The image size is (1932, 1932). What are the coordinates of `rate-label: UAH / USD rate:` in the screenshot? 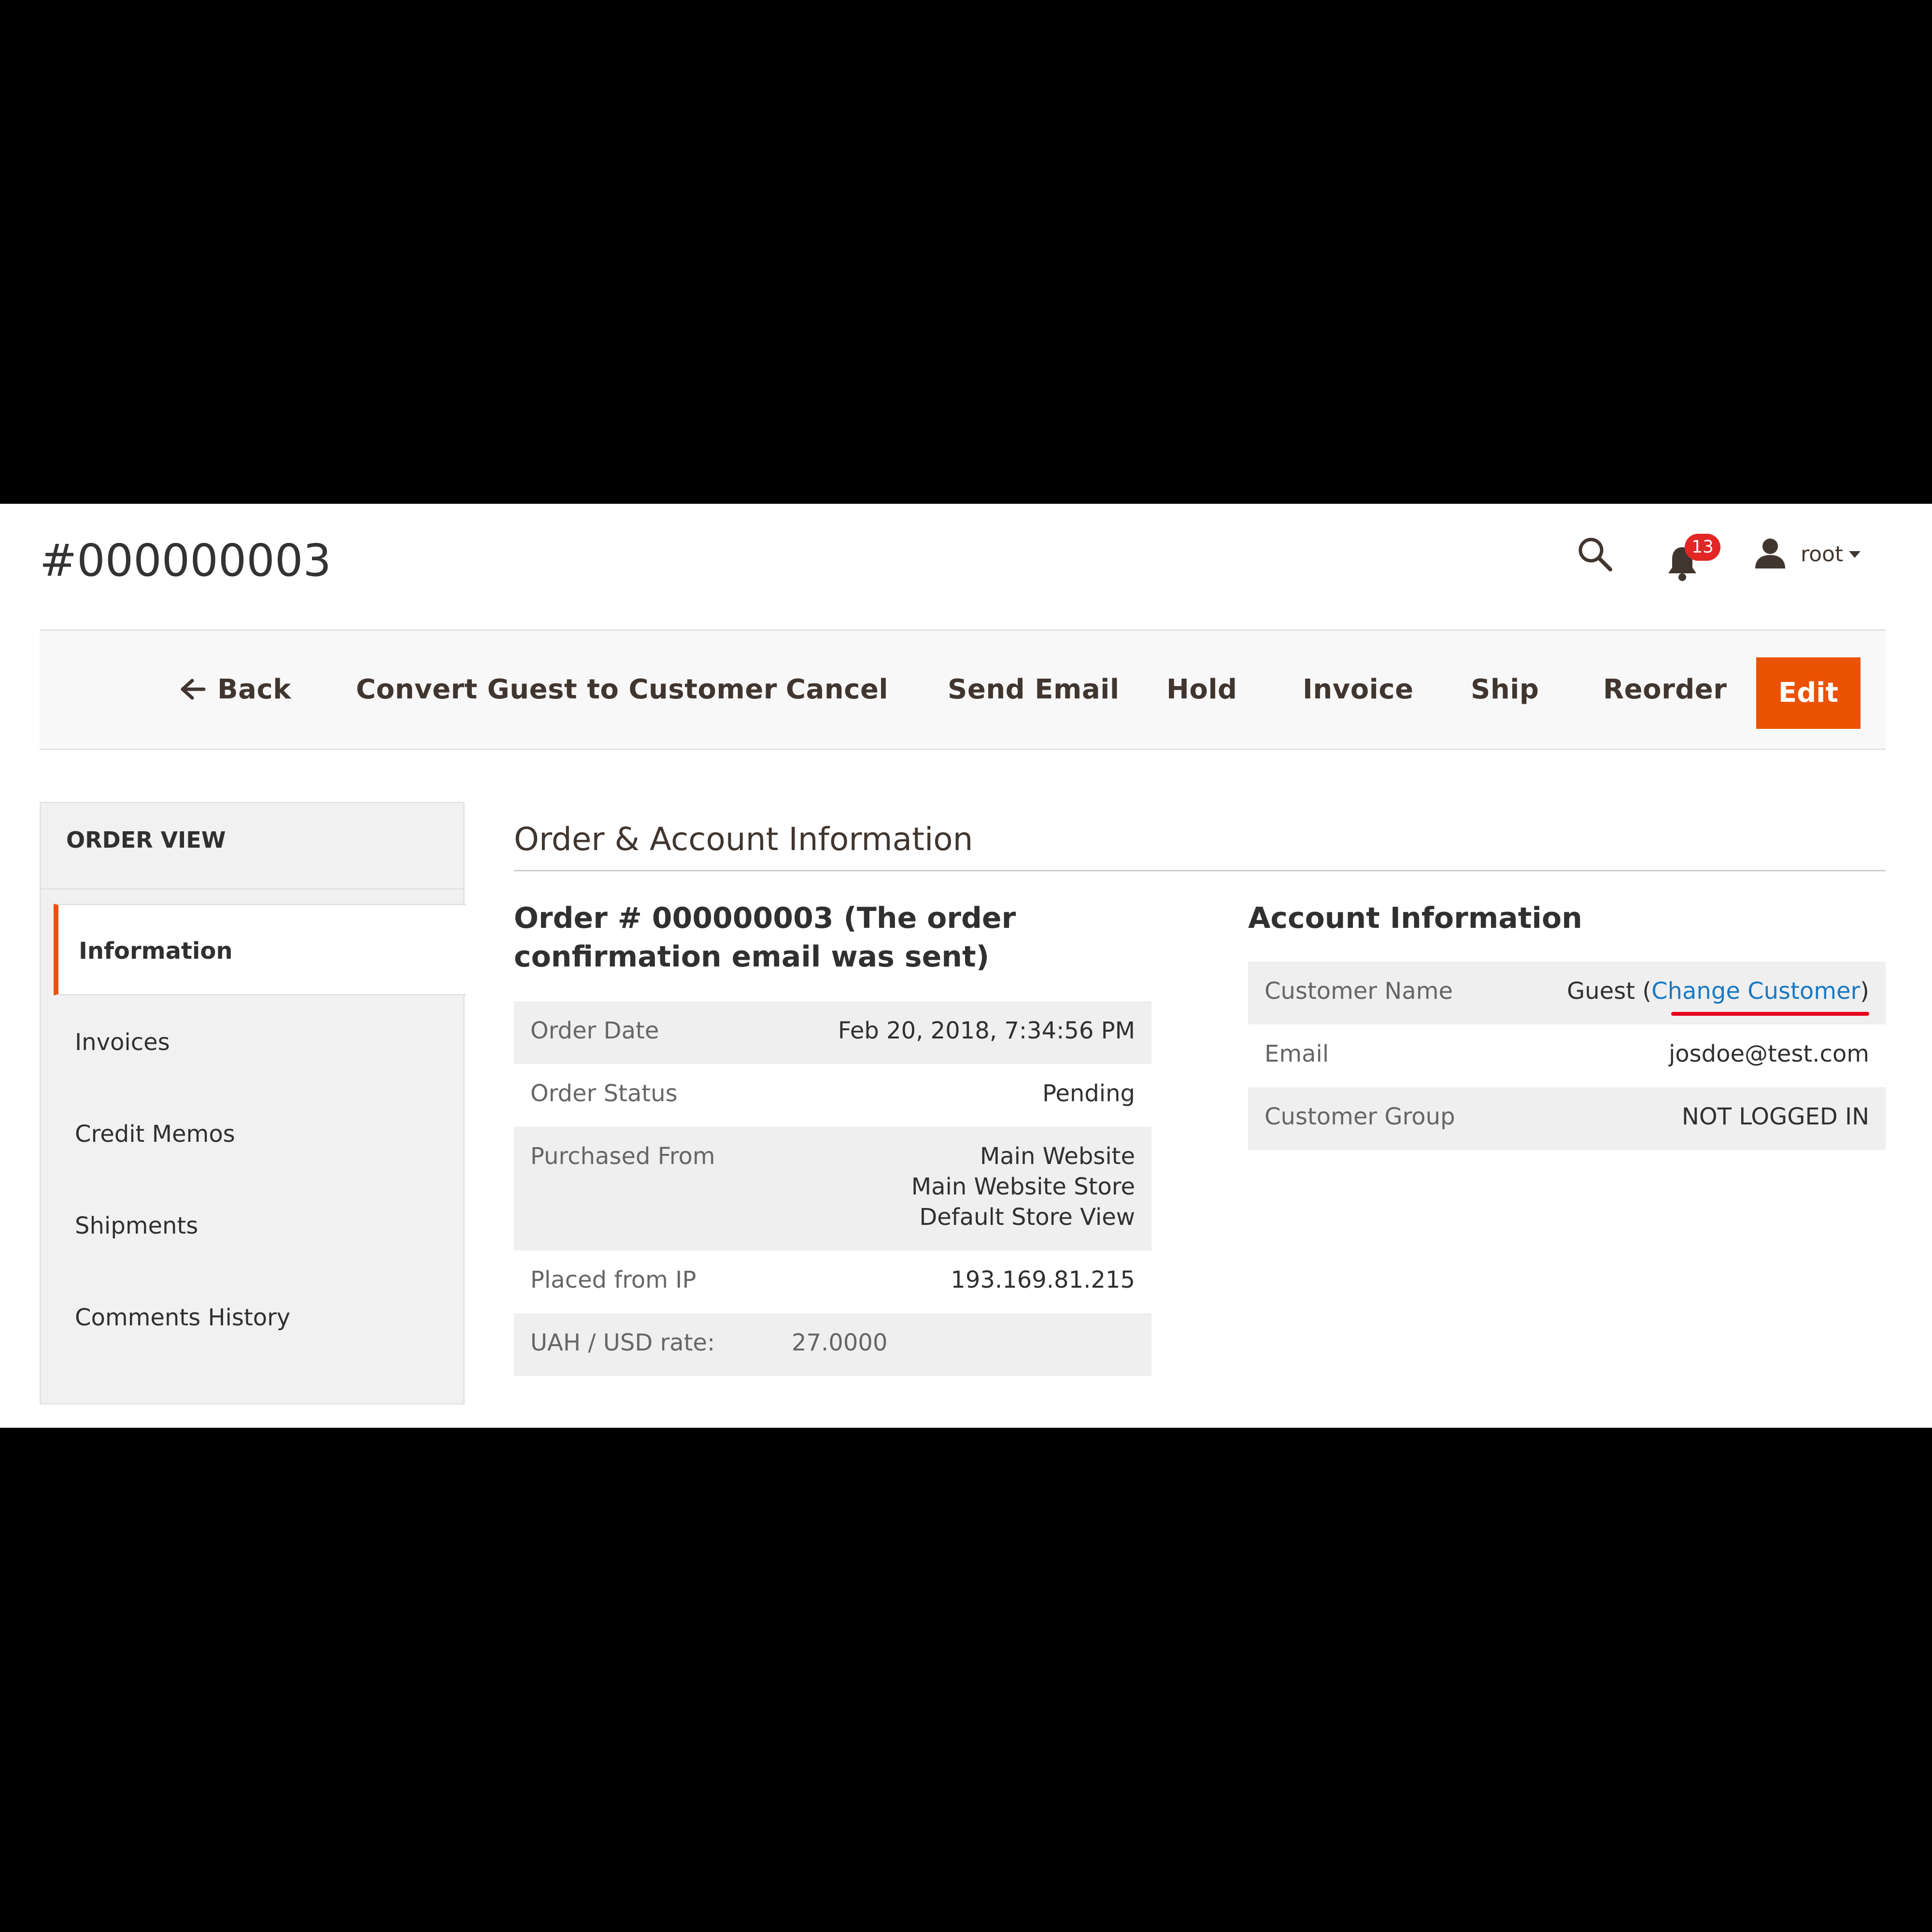 It's located at (622, 1342).